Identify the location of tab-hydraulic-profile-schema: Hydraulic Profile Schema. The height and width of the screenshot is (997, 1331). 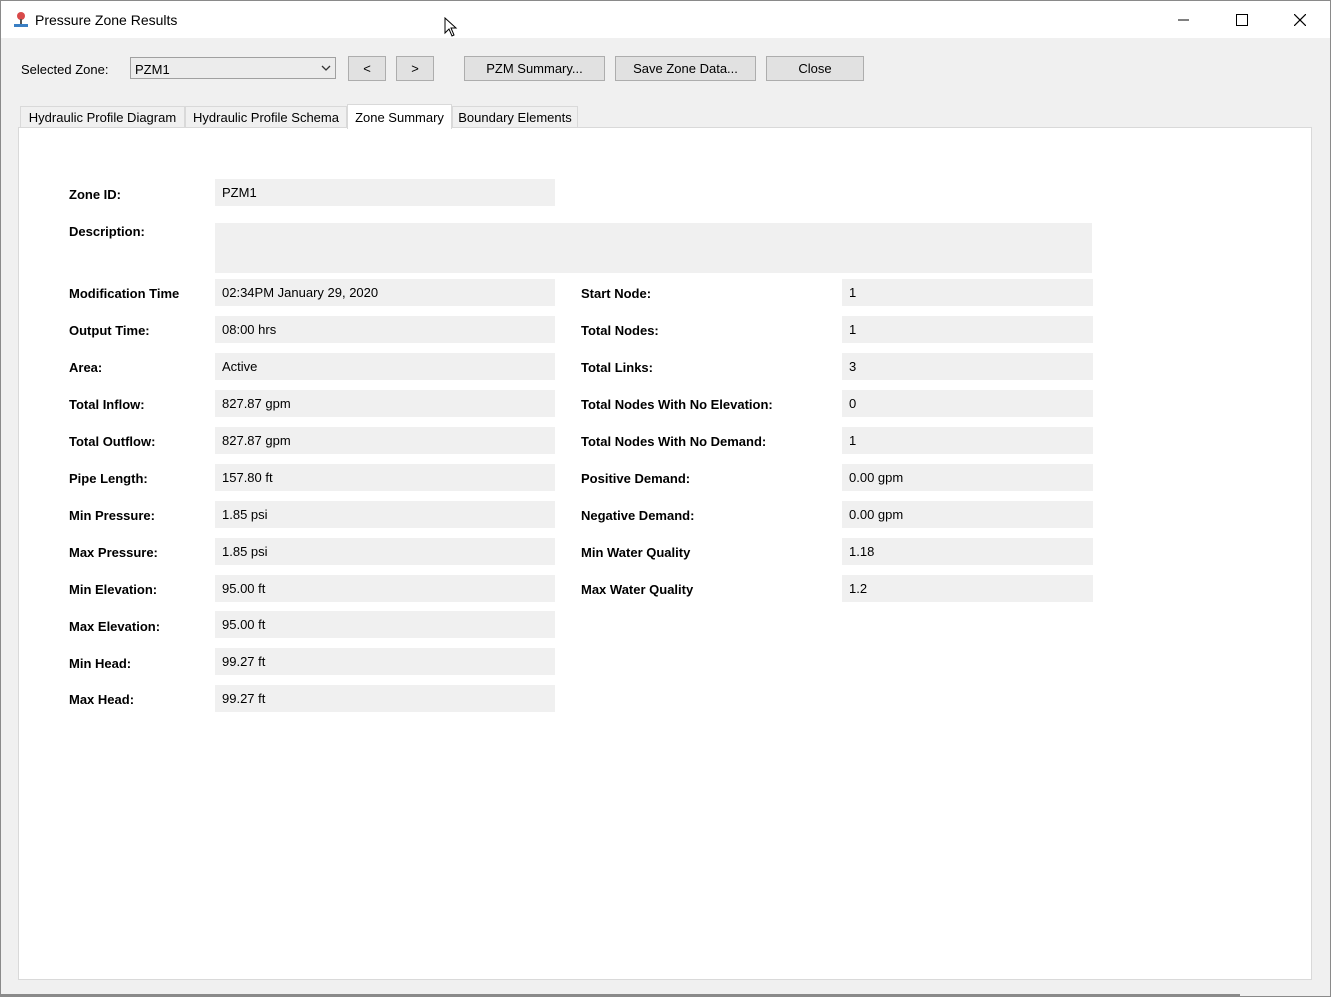
(266, 117).